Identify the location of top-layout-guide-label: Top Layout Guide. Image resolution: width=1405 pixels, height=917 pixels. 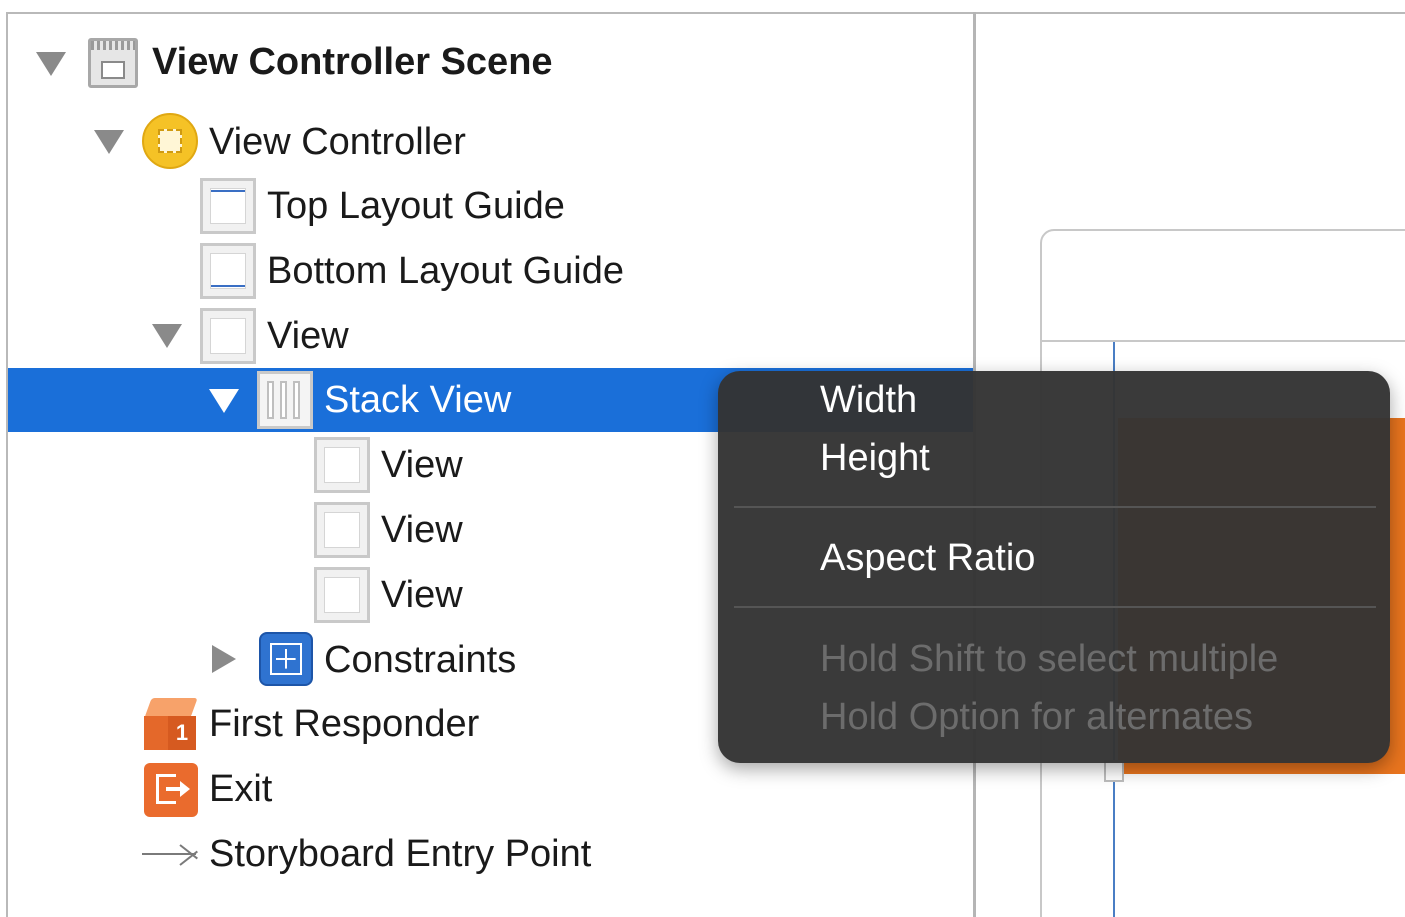
(416, 206).